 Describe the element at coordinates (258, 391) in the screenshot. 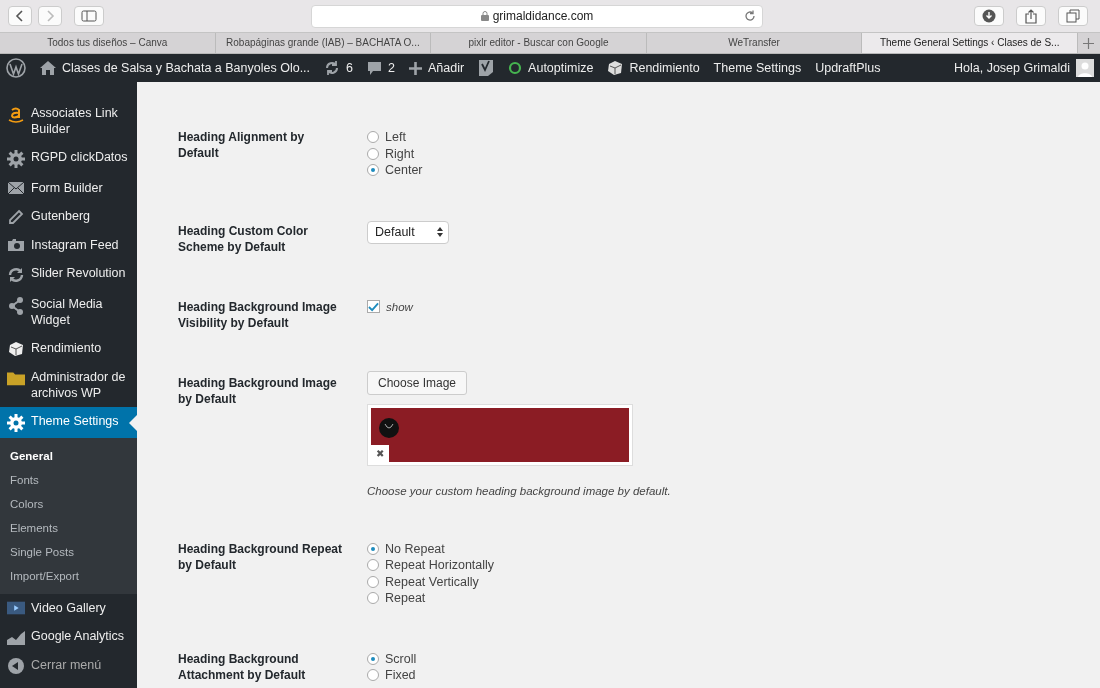

I see `setting-label: Heading Background Image by Default` at that location.